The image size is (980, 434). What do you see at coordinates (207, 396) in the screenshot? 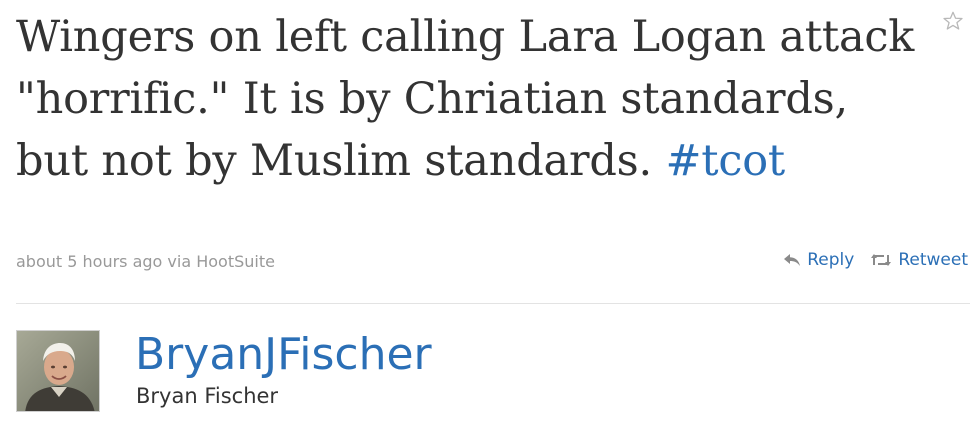
I see `author-full-name: Bryan Fischer` at bounding box center [207, 396].